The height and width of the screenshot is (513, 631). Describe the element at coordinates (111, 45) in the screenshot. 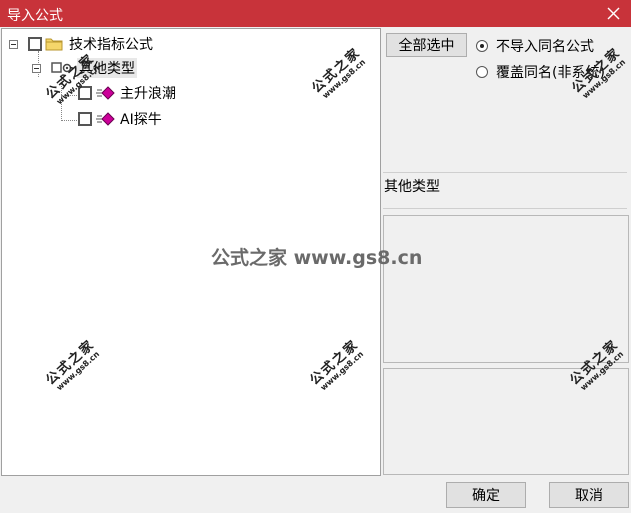

I see `tree-root-label: 技术指标公式` at that location.